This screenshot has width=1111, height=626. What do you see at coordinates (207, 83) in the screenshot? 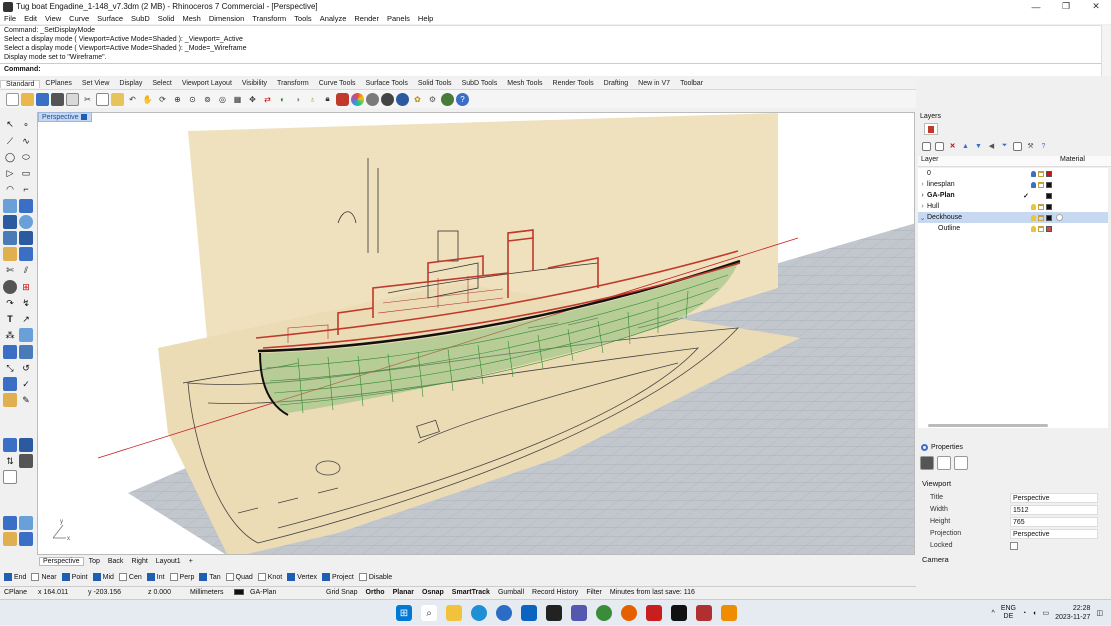
I see `tab-viewport-layout: Viewport Layout` at bounding box center [207, 83].